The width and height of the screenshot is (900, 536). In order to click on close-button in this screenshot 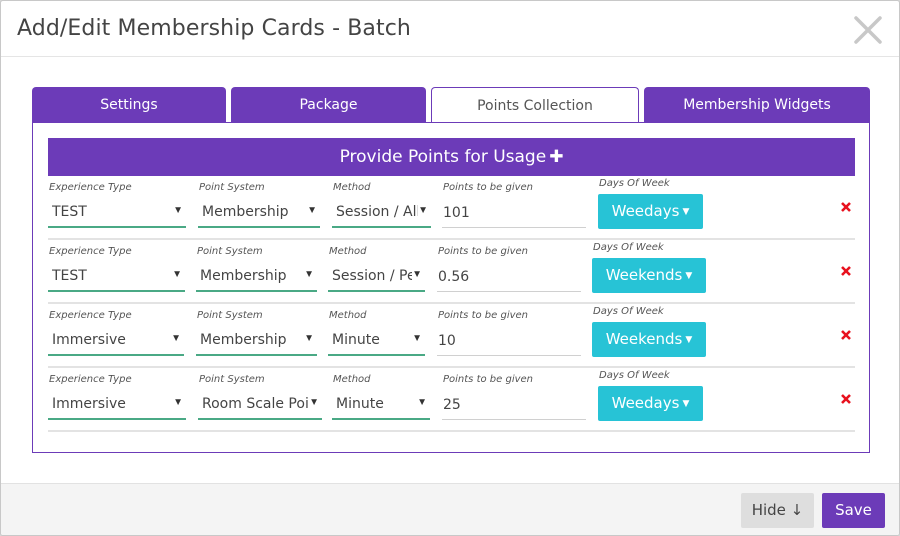, I will do `click(868, 30)`.